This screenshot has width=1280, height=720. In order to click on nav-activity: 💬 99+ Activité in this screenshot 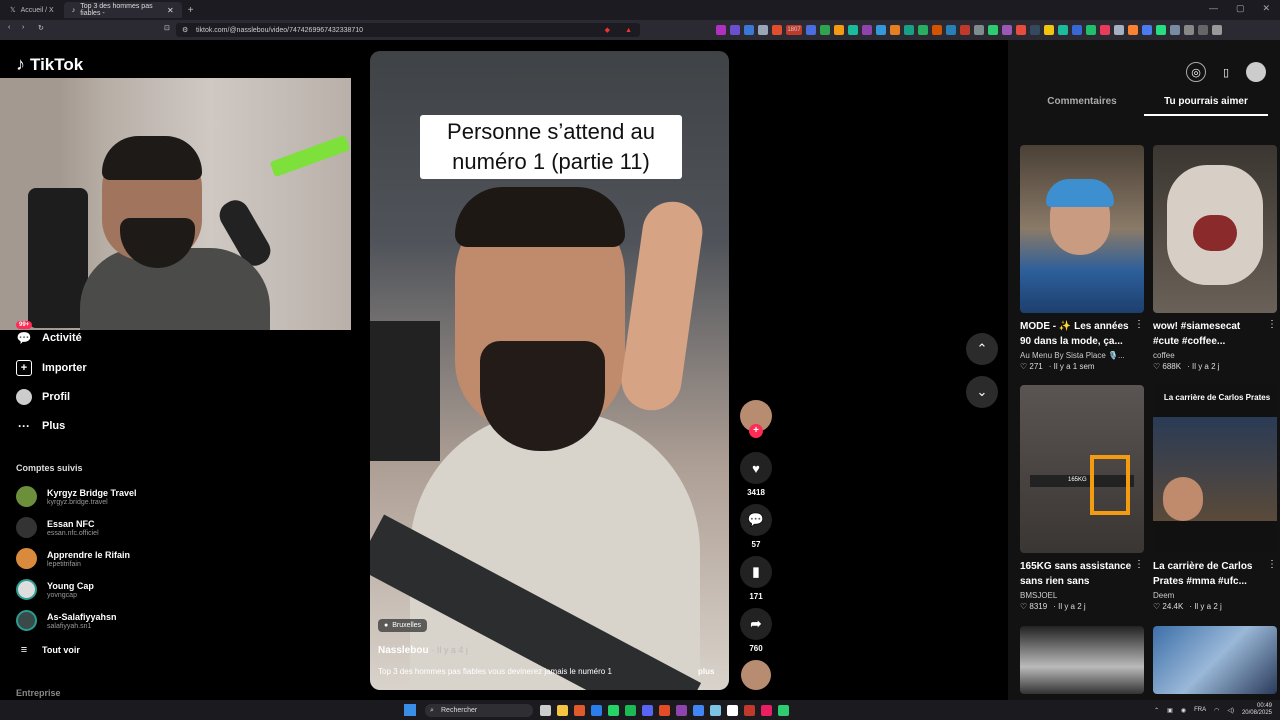, I will do `click(86, 333)`.